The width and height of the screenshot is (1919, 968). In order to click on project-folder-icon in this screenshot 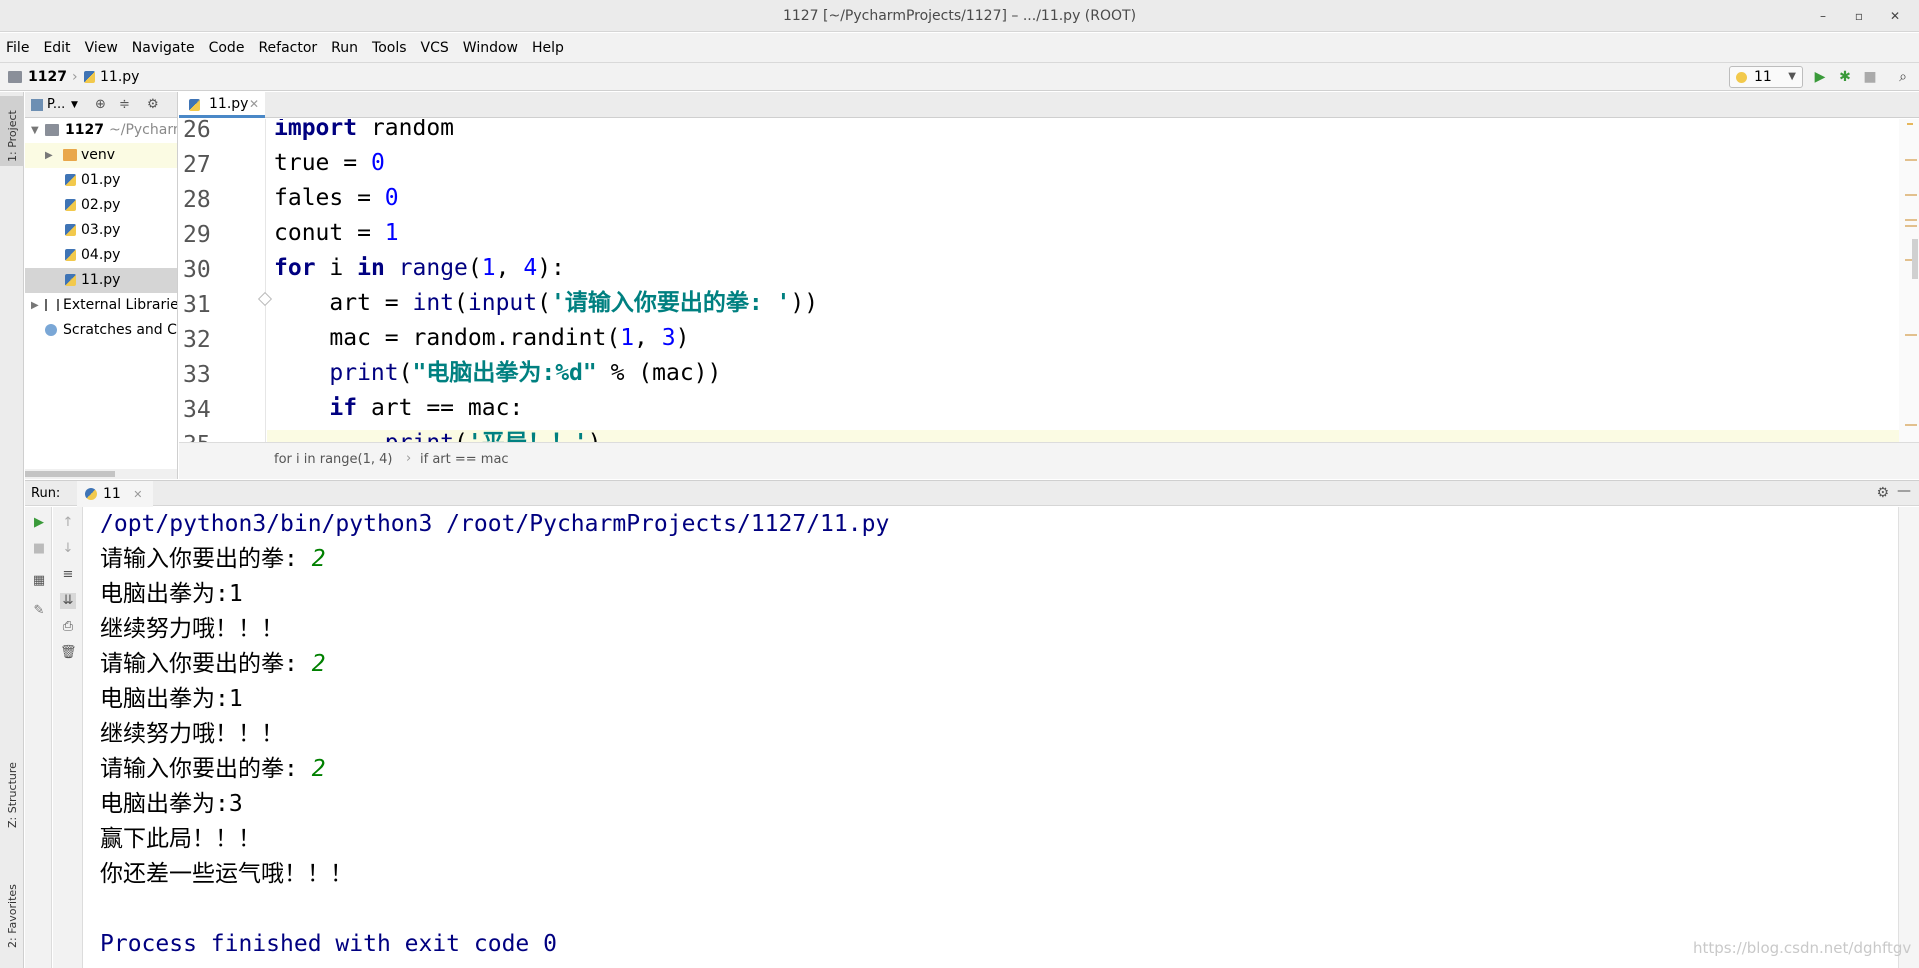, I will do `click(15, 77)`.